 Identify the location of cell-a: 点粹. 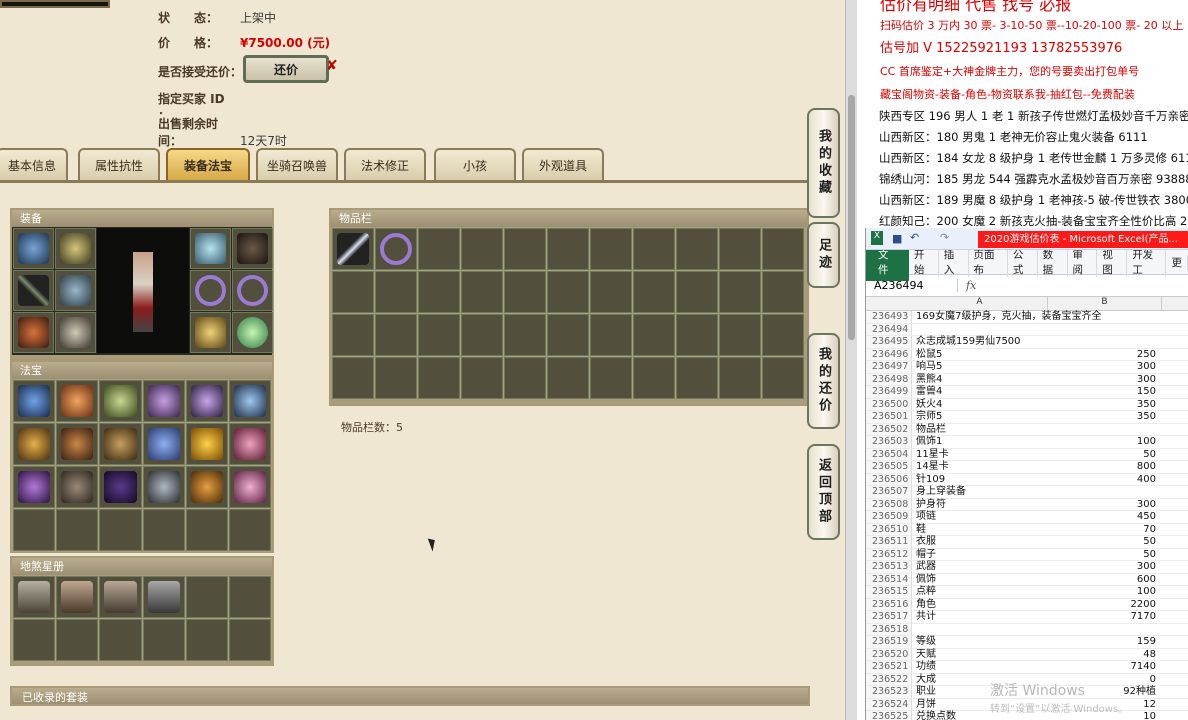
(980, 592).